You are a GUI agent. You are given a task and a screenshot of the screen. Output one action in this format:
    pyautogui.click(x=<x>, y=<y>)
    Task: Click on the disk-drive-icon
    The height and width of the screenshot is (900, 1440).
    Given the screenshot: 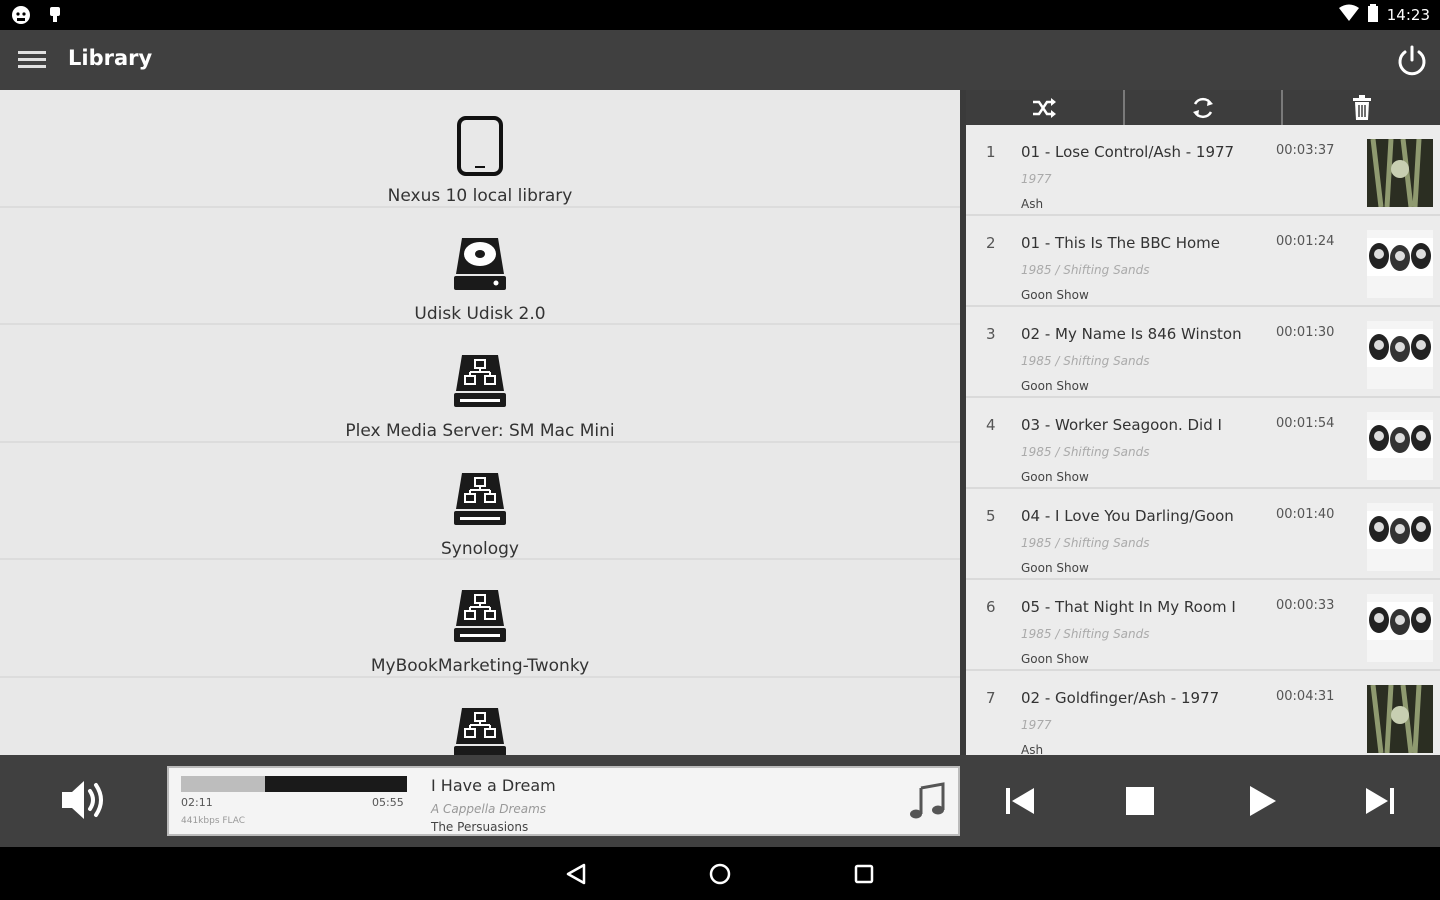 What is the action you would take?
    pyautogui.click(x=480, y=264)
    